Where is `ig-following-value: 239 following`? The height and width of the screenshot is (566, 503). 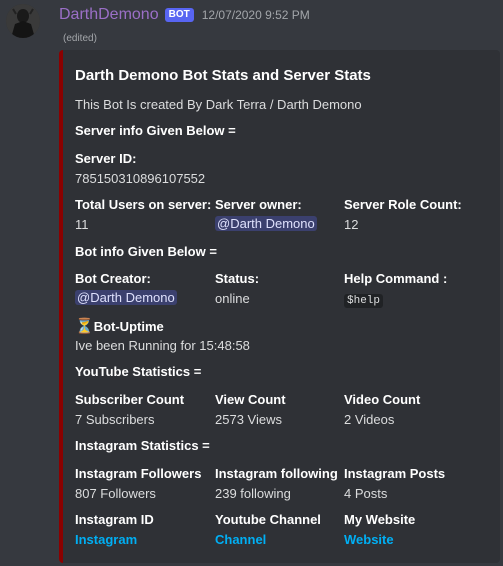 ig-following-value: 239 following is located at coordinates (253, 493).